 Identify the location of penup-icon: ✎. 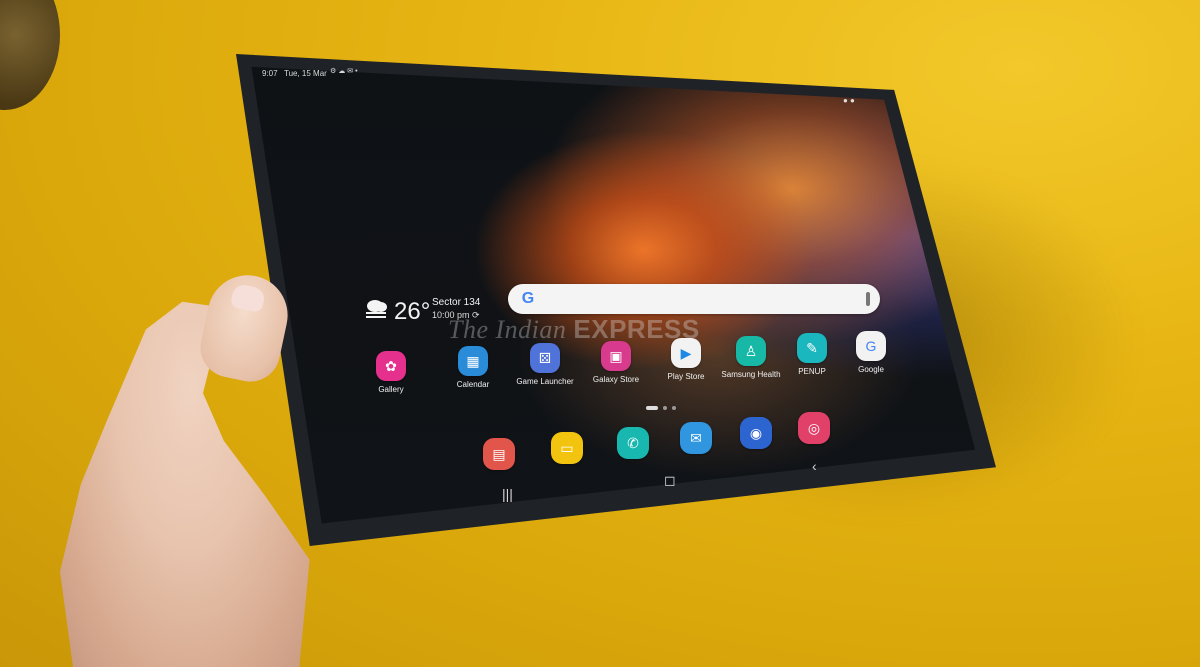
(812, 348).